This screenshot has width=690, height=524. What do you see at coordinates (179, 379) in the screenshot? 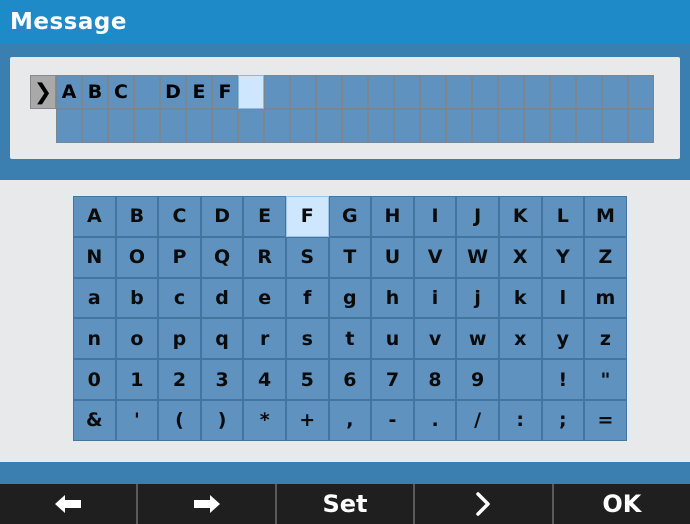
I see `key: 2` at bounding box center [179, 379].